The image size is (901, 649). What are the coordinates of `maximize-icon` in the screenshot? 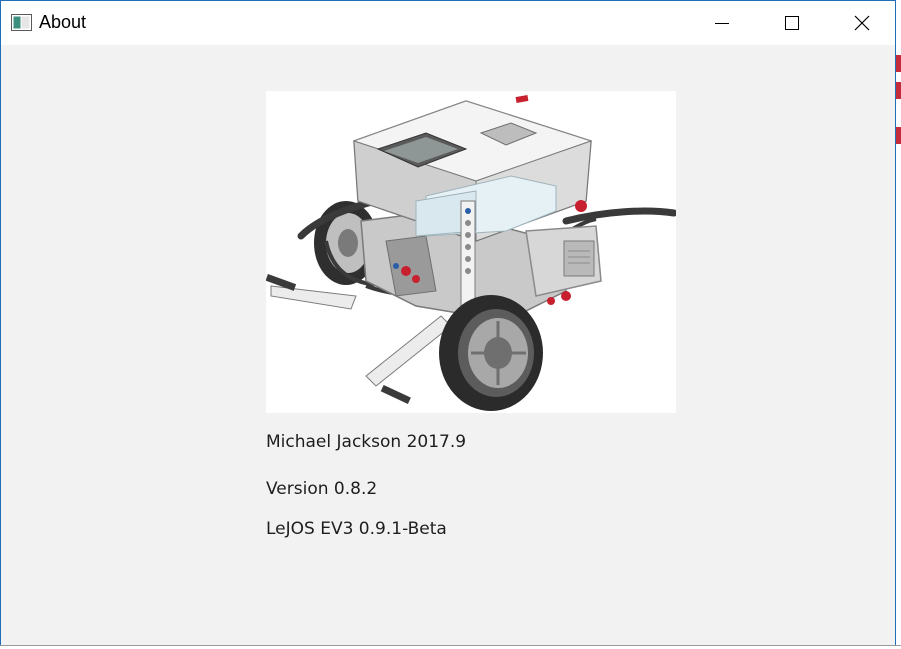 It's located at (792, 23).